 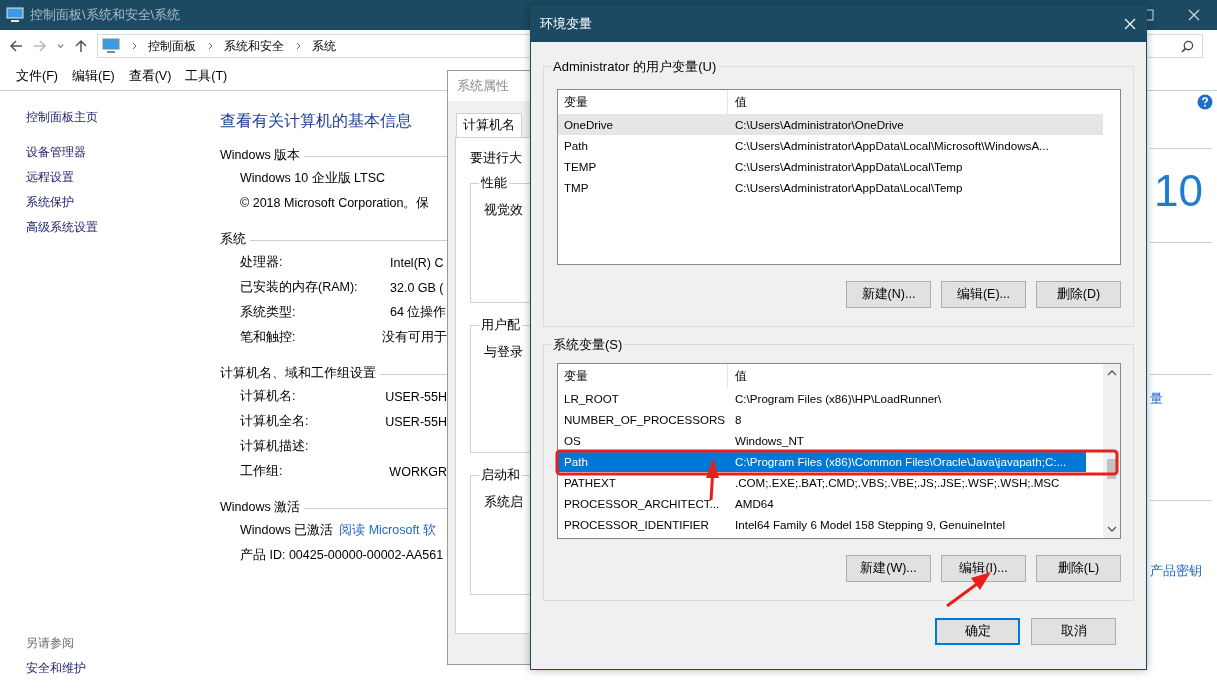 I want to click on dropdown-icon, so click(x=60, y=46).